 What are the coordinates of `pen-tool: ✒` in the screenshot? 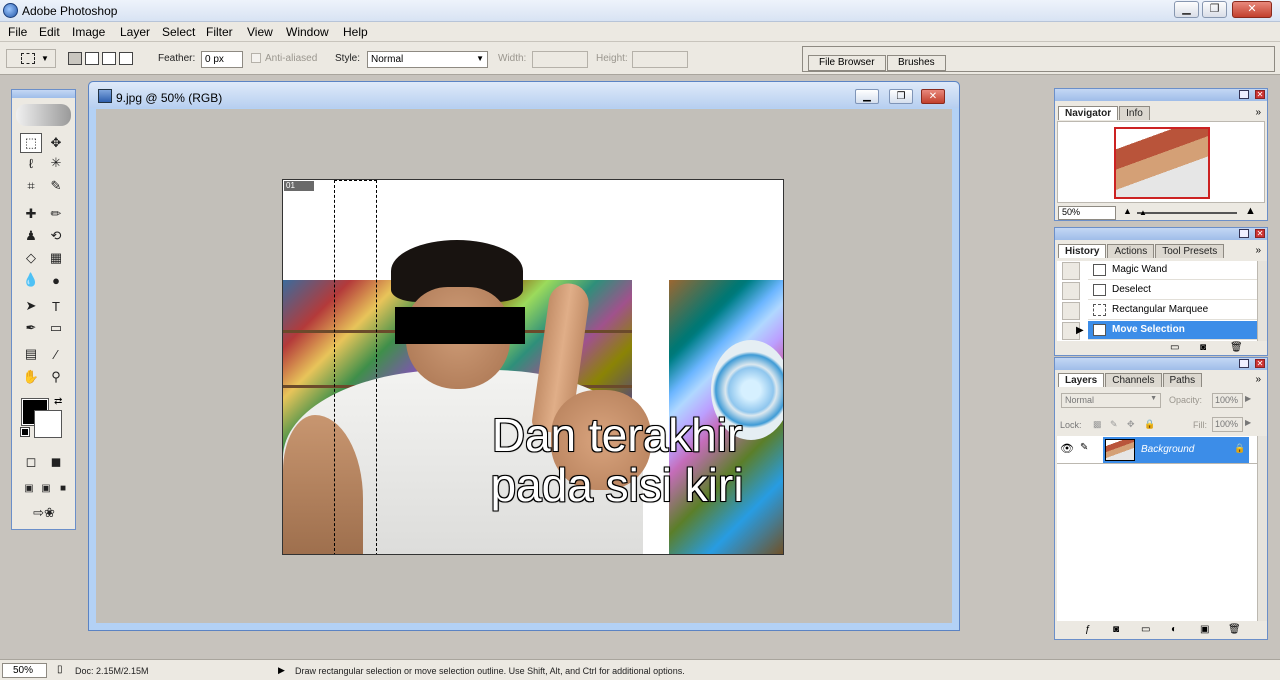 It's located at (31, 328).